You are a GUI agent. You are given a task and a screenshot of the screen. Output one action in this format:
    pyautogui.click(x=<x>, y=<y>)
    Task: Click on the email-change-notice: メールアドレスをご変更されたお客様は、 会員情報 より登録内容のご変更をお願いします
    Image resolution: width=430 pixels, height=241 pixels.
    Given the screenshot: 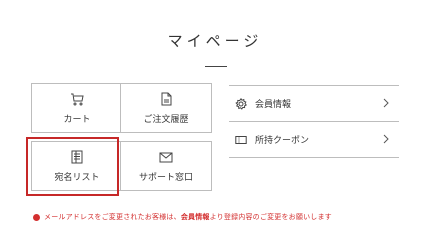 What is the action you would take?
    pyautogui.click(x=223, y=217)
    